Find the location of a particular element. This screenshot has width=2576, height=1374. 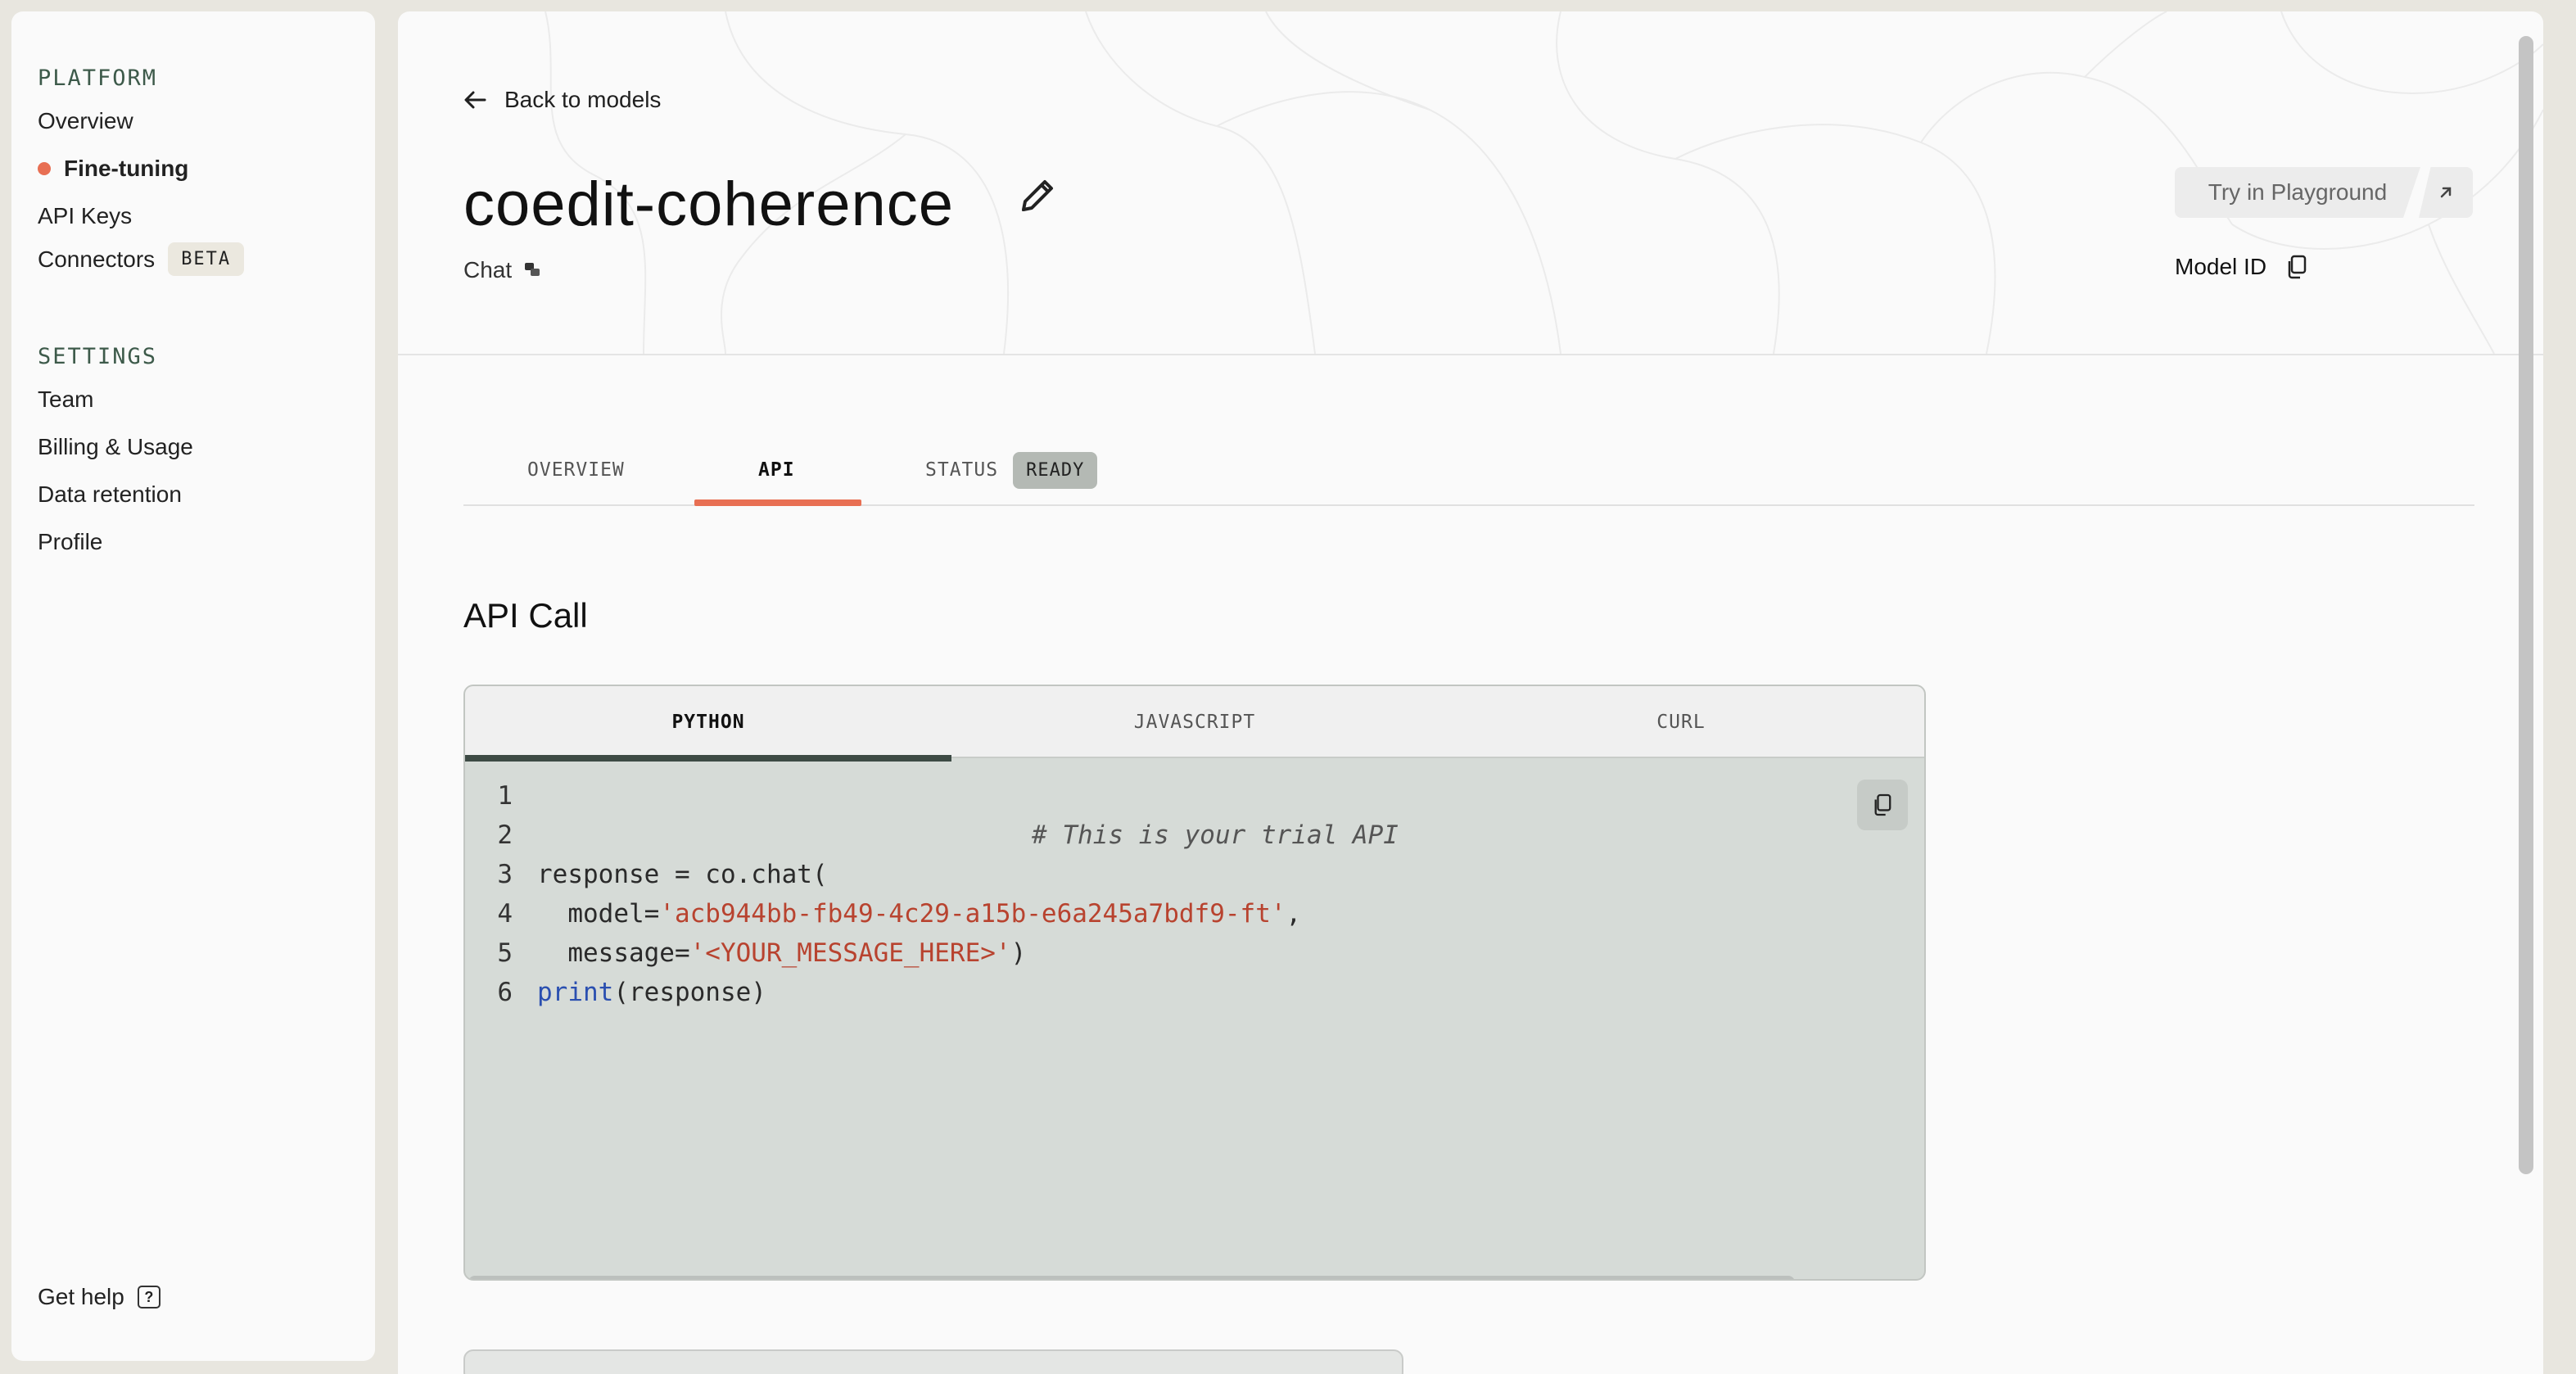

model-id: Model ID is located at coordinates (2241, 267).